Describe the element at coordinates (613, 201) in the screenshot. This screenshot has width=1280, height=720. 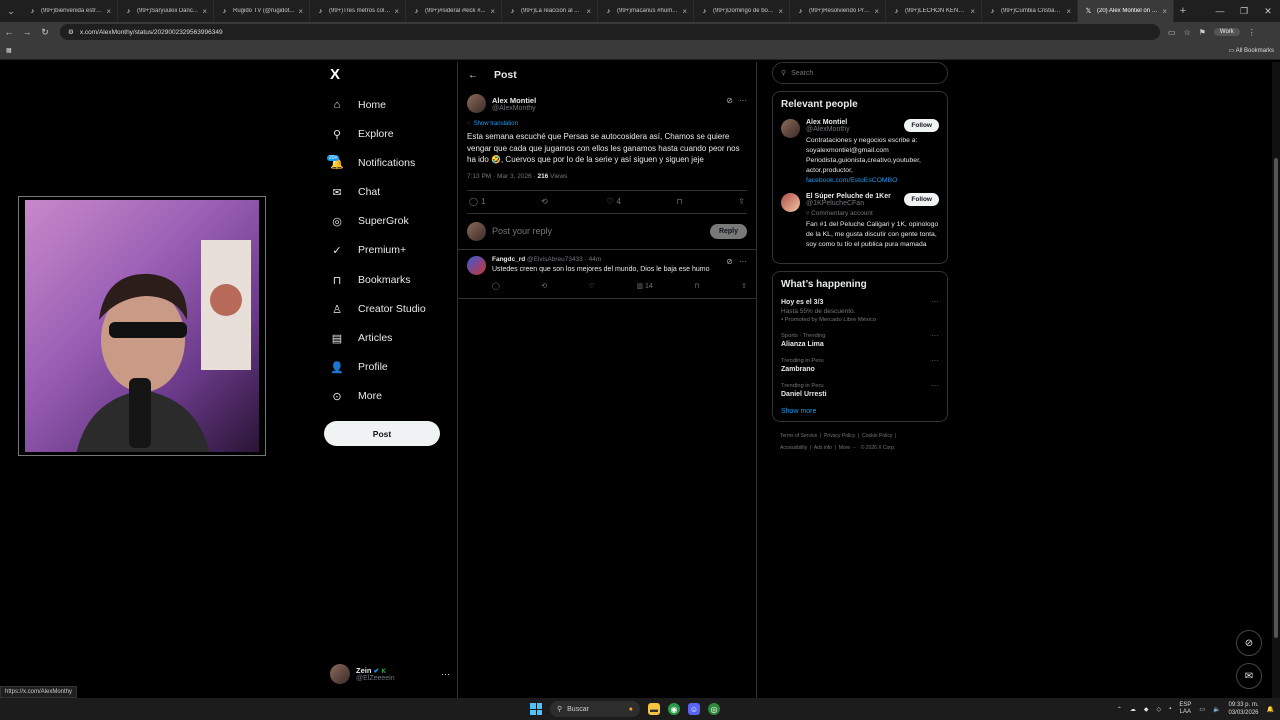
I see `like-action: ♡ 4` at that location.